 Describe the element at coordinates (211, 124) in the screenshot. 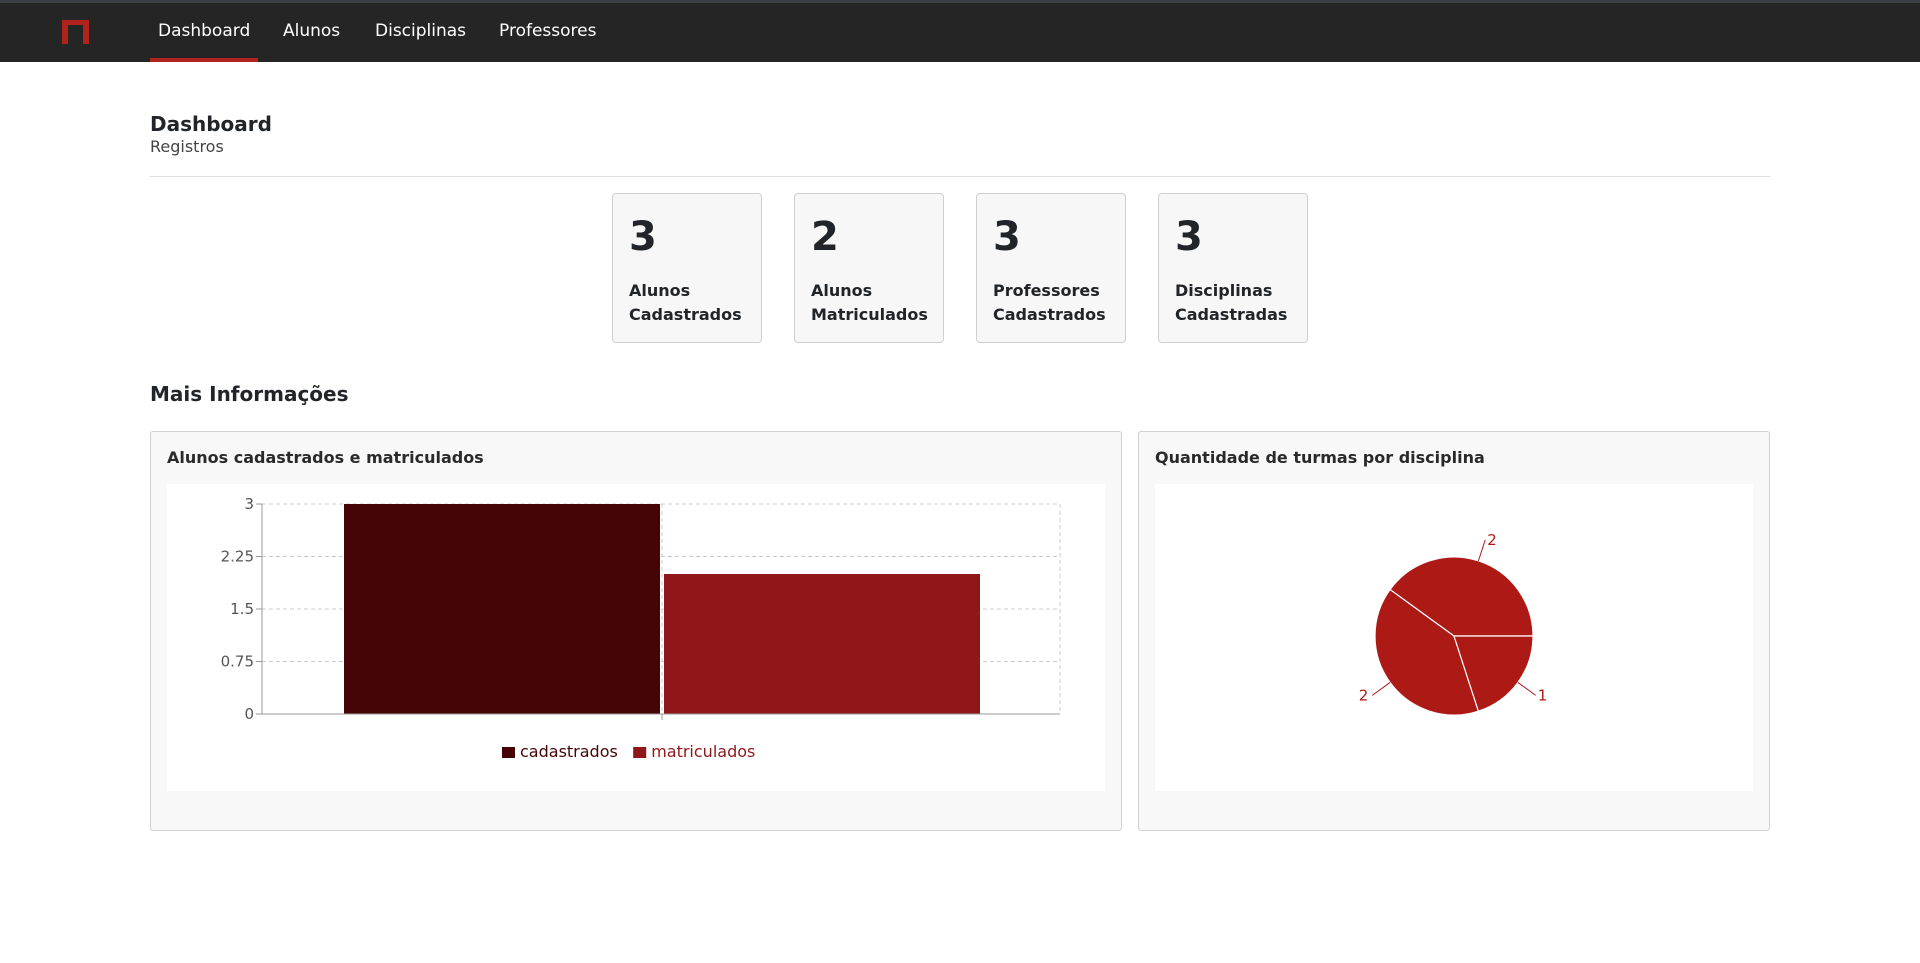

I see `page-title: Dashboard` at that location.